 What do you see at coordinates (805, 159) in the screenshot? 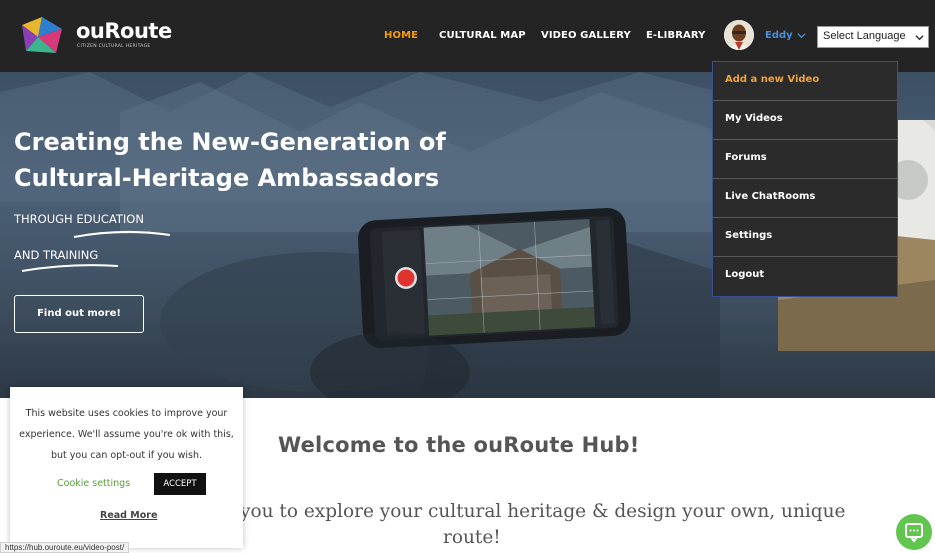
I see `menu-item-forums: Forums` at bounding box center [805, 159].